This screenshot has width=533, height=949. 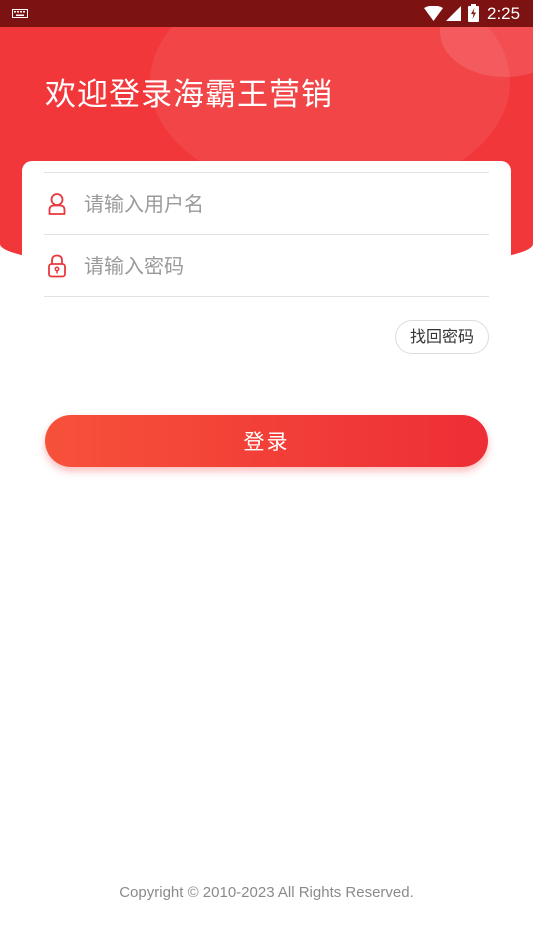 I want to click on user-icon, so click(x=57, y=204).